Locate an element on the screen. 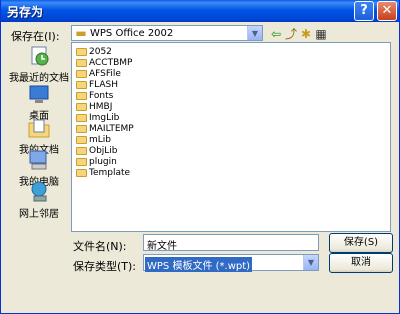 The image size is (400, 314). list-item: Fonts is located at coordinates (94, 96).